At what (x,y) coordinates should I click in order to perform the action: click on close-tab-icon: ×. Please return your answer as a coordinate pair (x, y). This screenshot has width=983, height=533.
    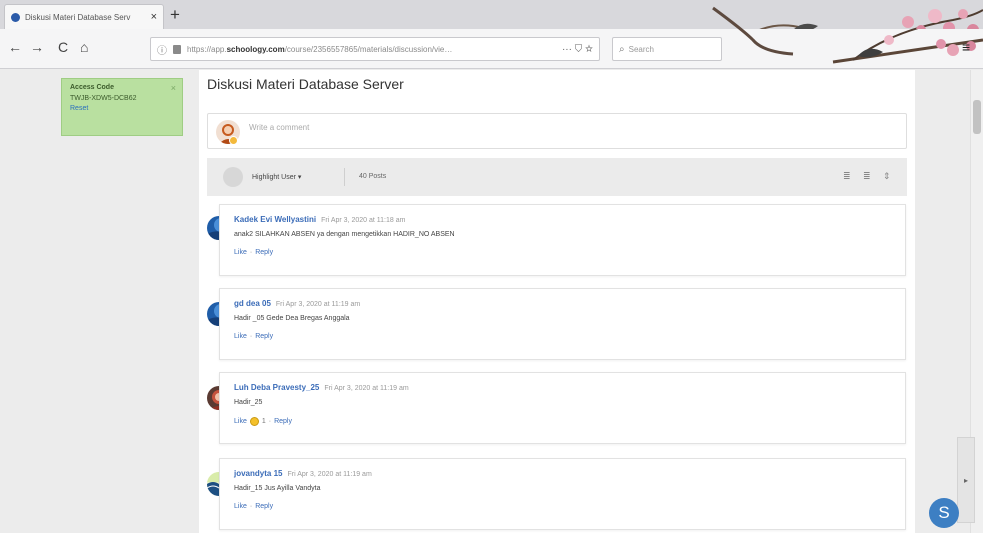
    Looking at the image, I should click on (154, 17).